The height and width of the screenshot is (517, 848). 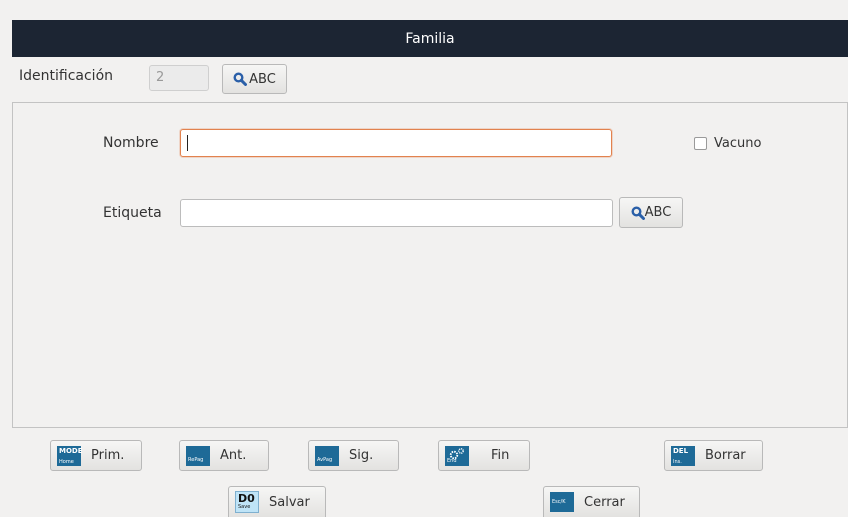 I want to click on sig-button: AvPag Sig., so click(x=353, y=455).